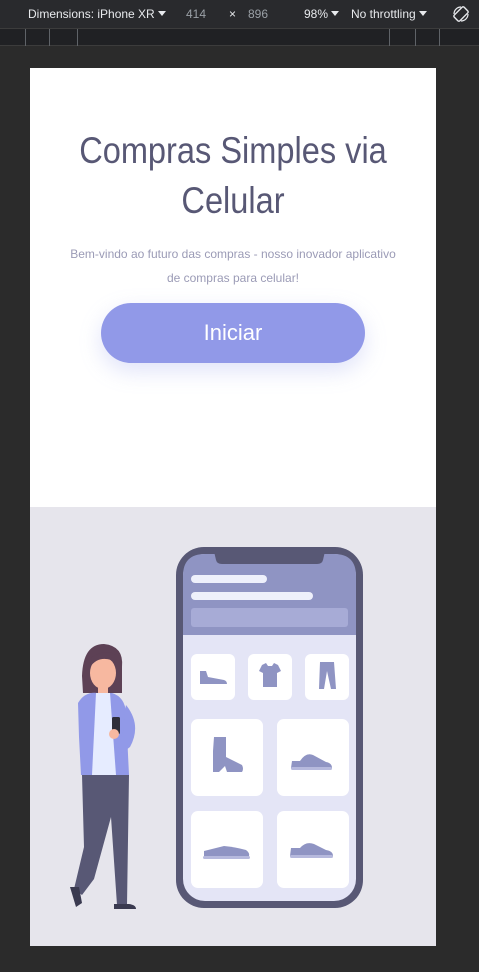 This screenshot has height=972, width=479. What do you see at coordinates (233, 333) in the screenshot?
I see `start-button: Iniciar` at bounding box center [233, 333].